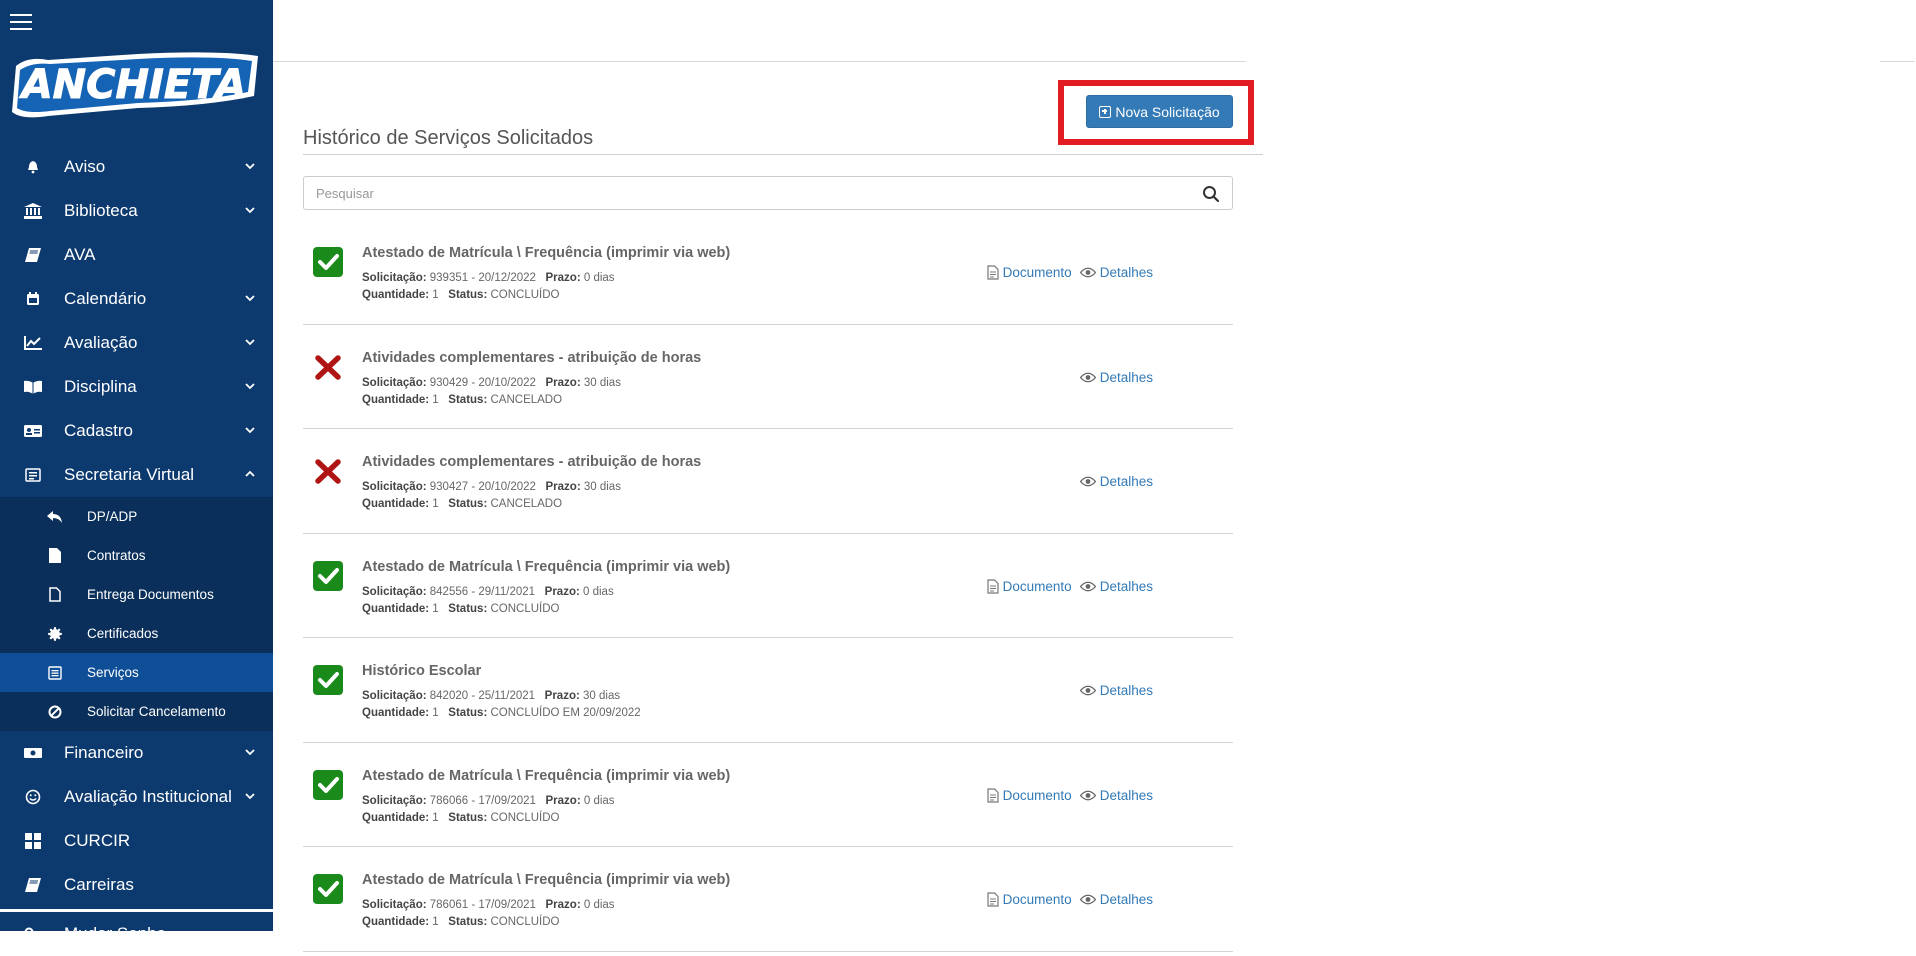  What do you see at coordinates (105, 298) in the screenshot?
I see `sidebar-item-label: Calendário` at bounding box center [105, 298].